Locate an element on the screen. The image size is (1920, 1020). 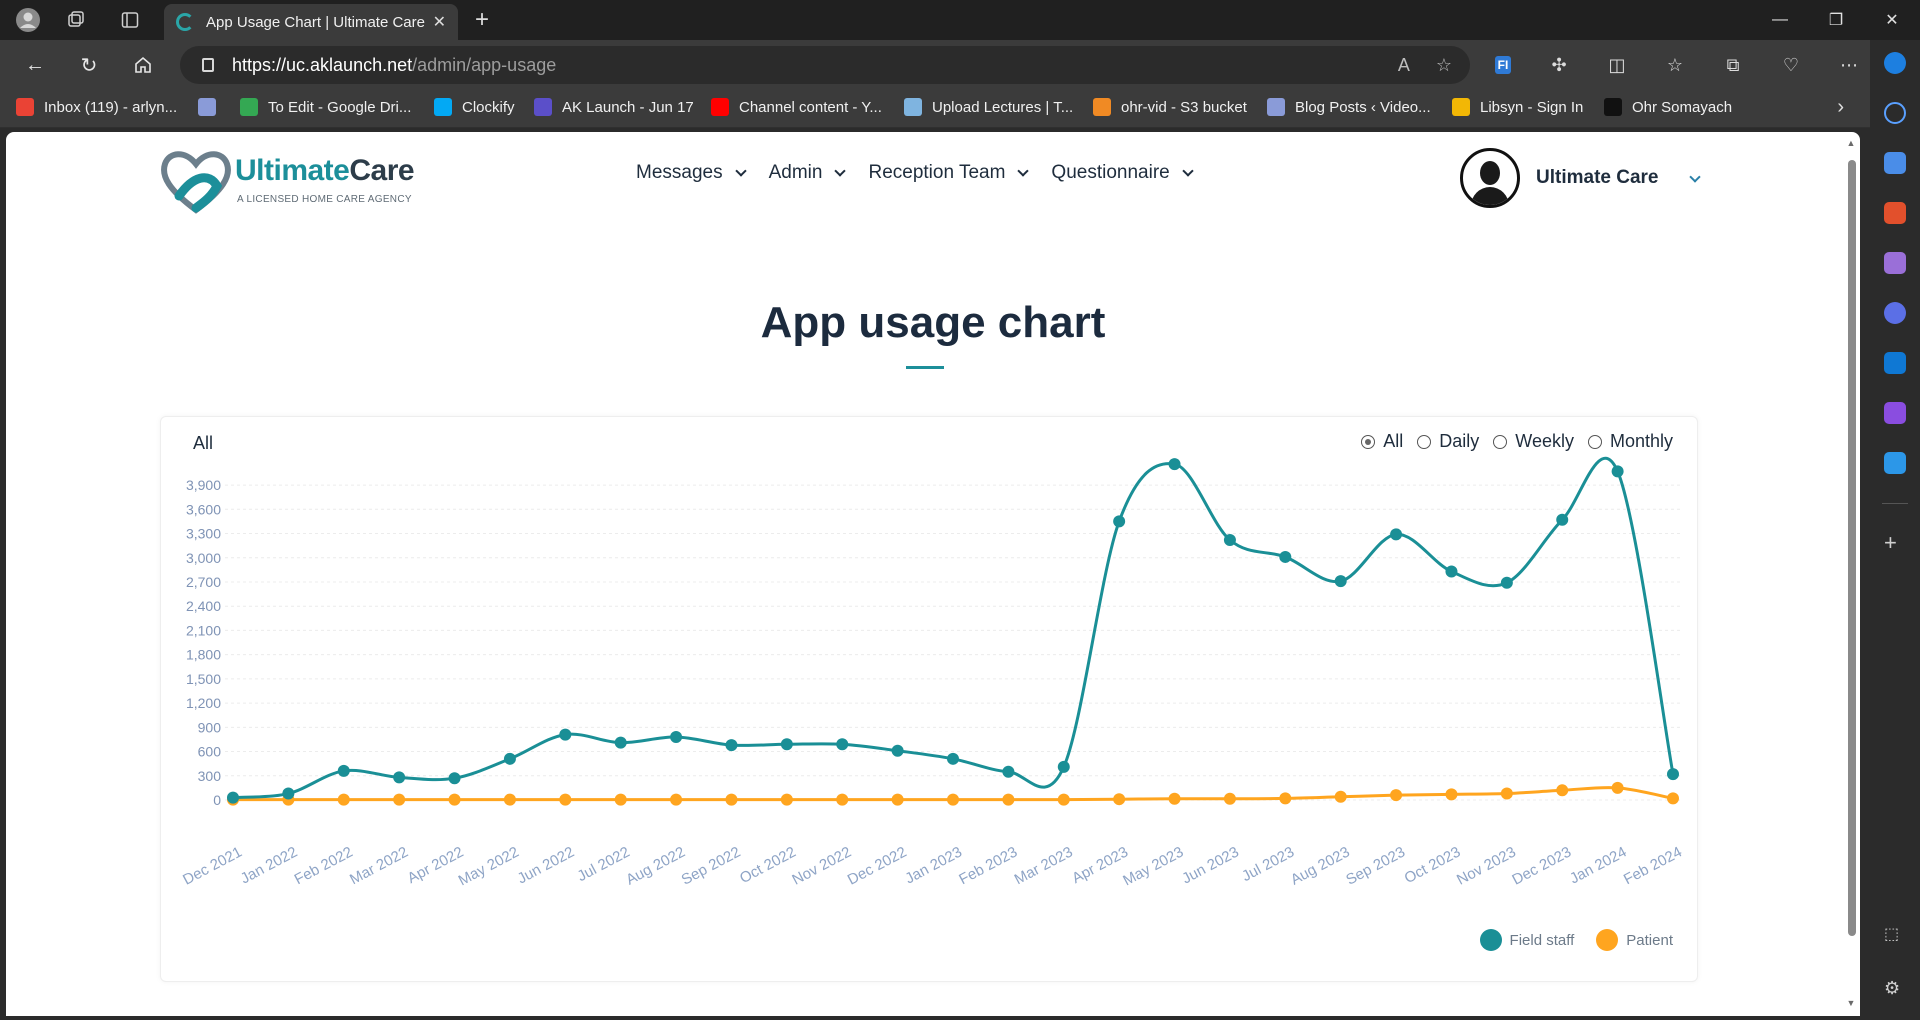
minimize-icon: — is located at coordinates (1780, 20).